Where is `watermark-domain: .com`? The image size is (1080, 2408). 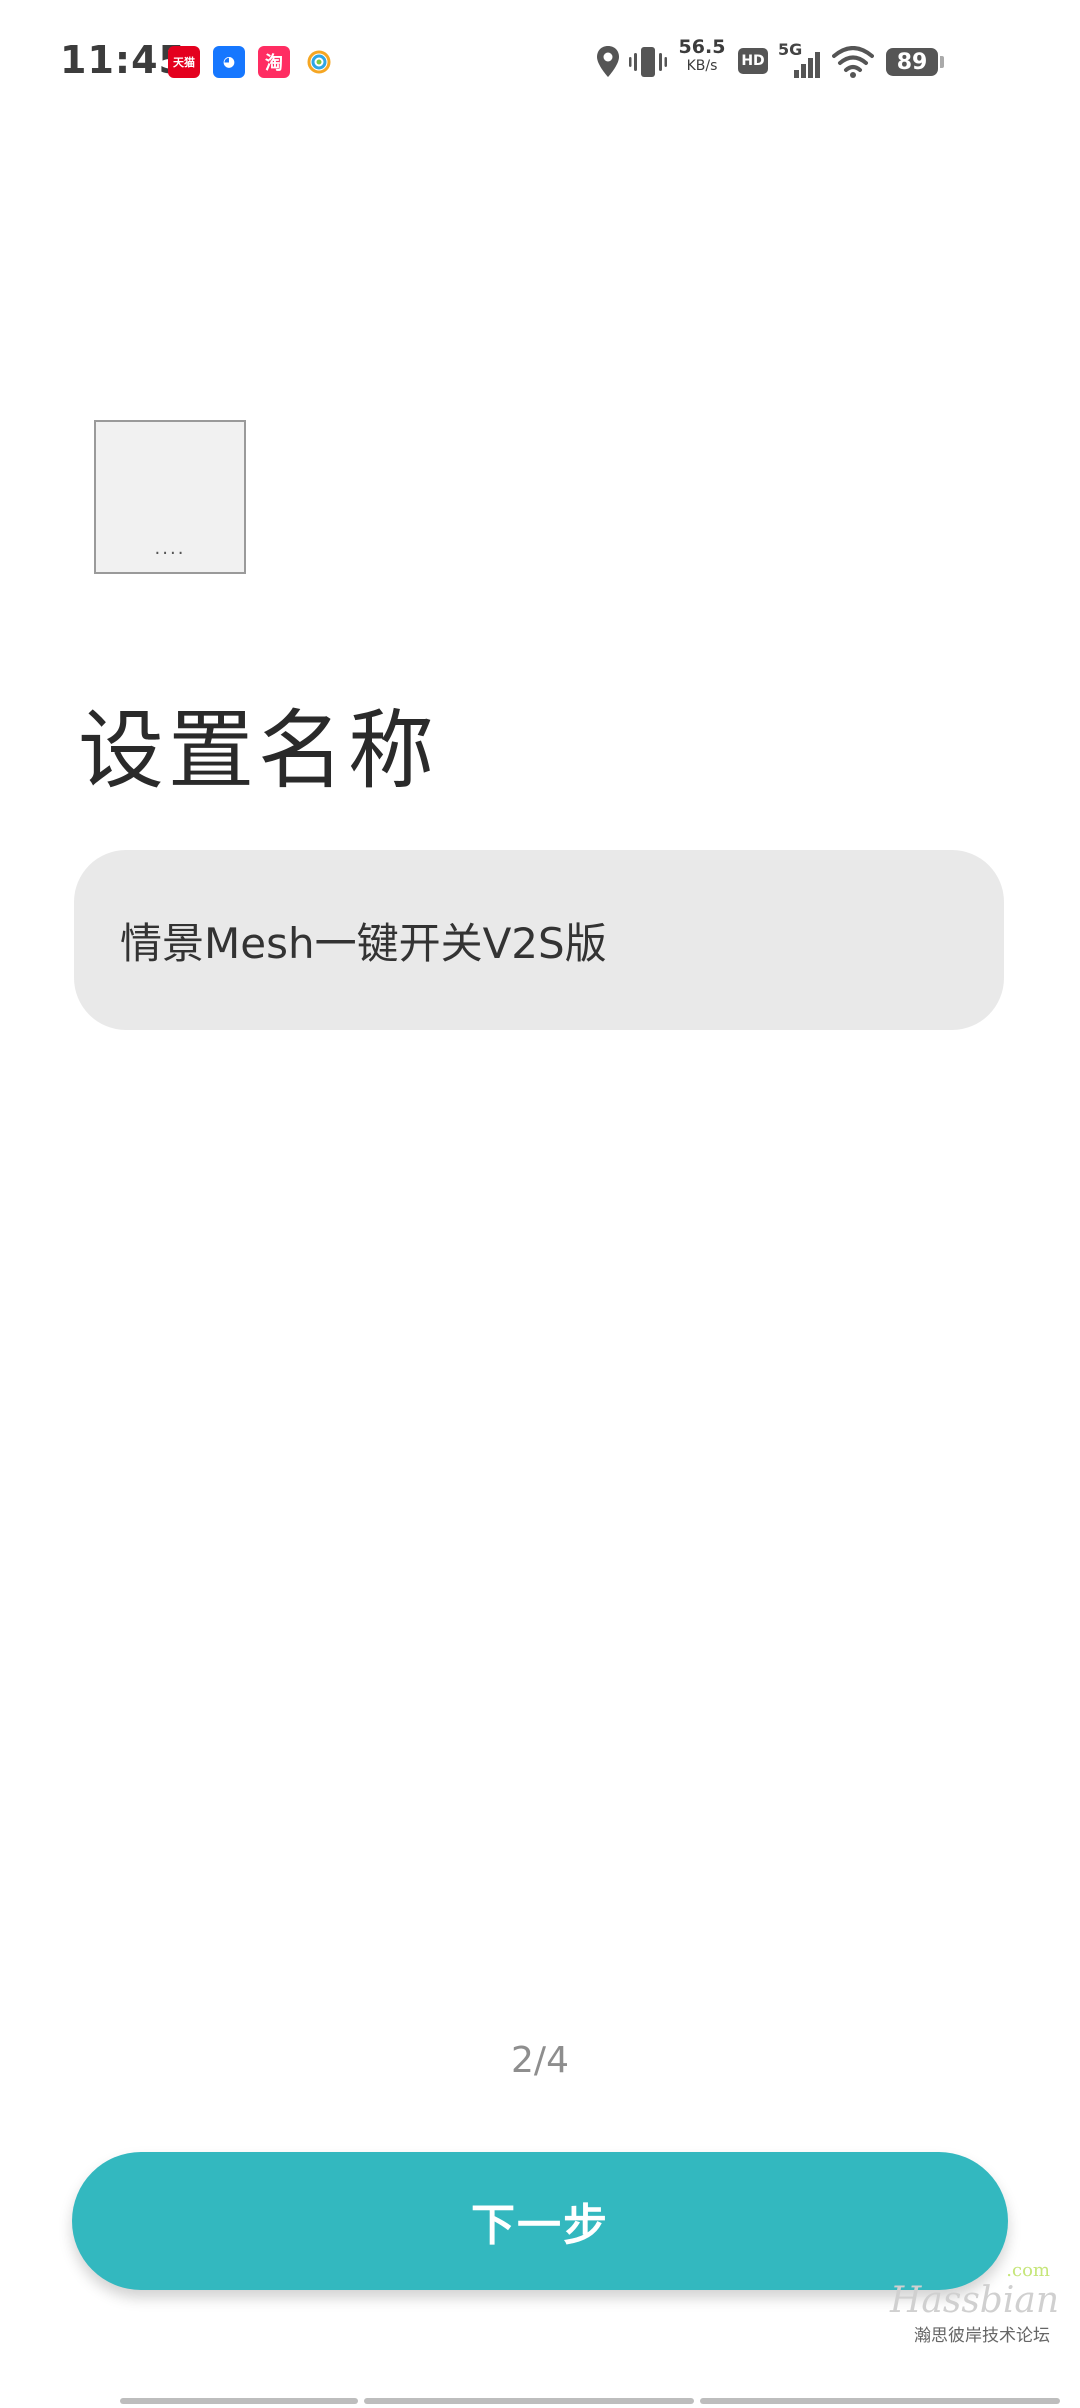
watermark-domain: .com is located at coordinates (1028, 2270).